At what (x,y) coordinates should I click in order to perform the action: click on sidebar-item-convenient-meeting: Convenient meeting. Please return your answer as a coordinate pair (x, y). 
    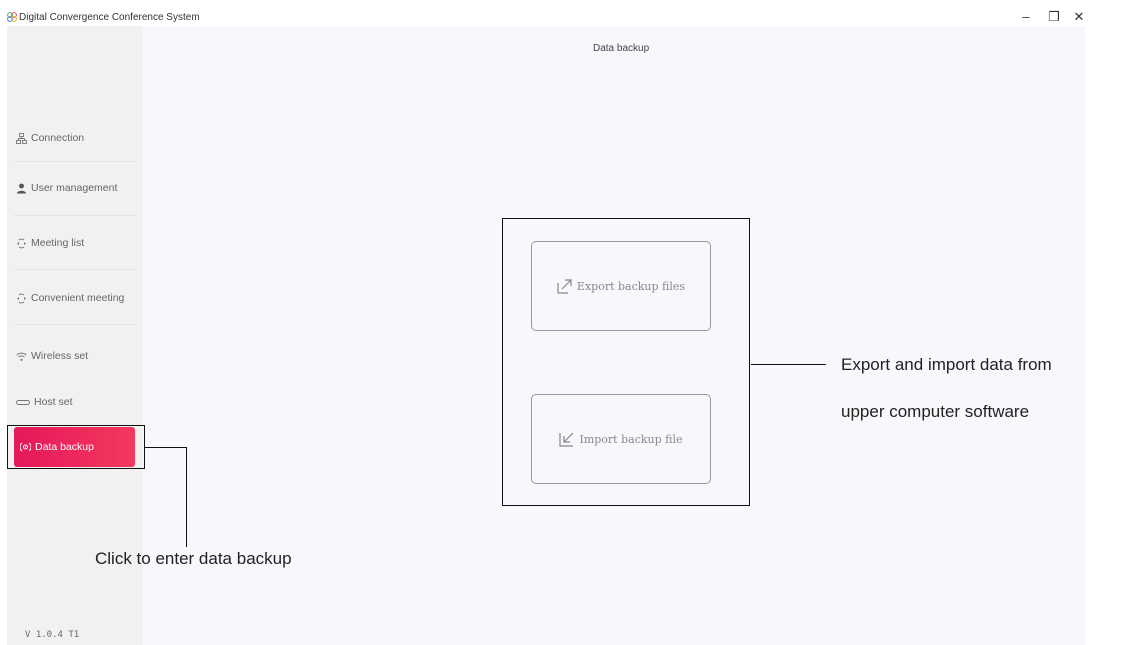
    Looking at the image, I should click on (70, 298).